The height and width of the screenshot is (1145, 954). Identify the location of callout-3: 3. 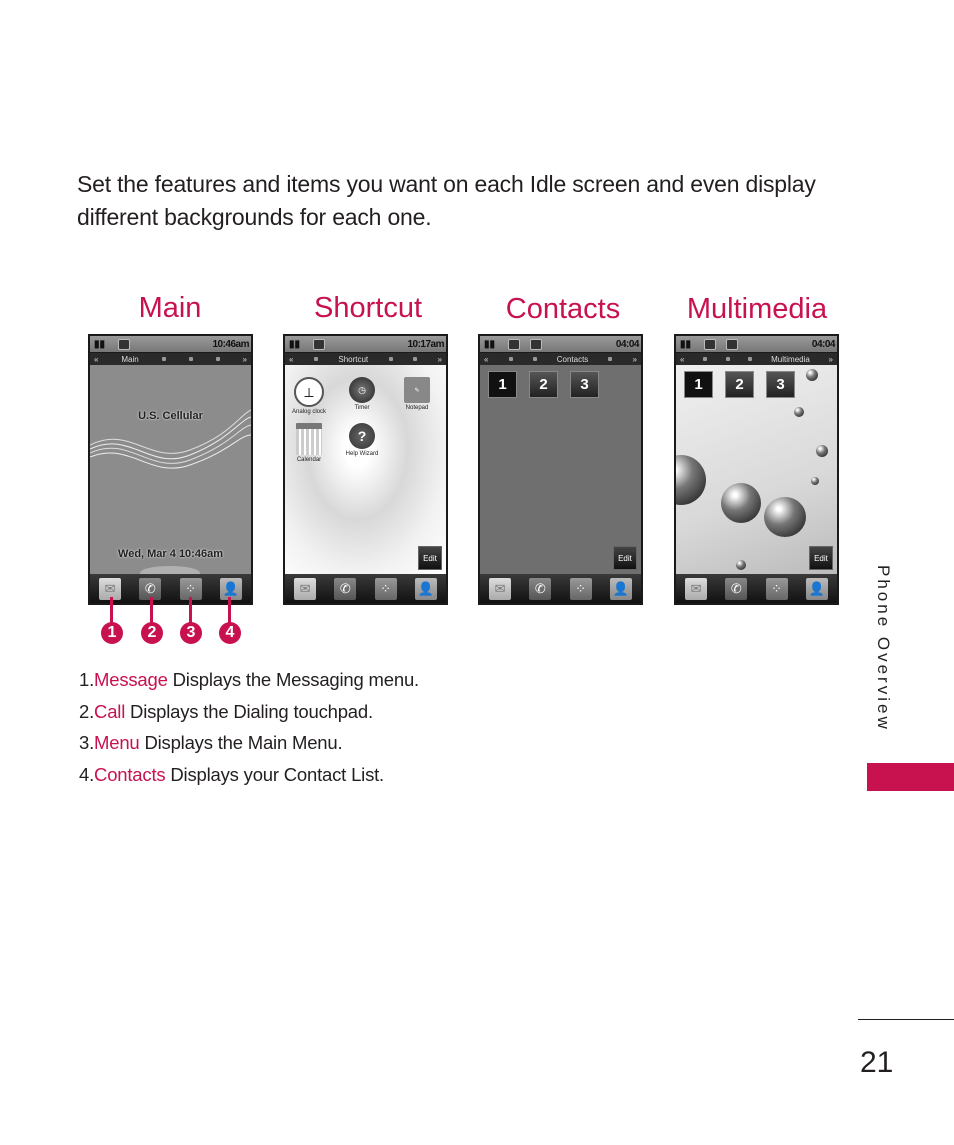
(191, 633).